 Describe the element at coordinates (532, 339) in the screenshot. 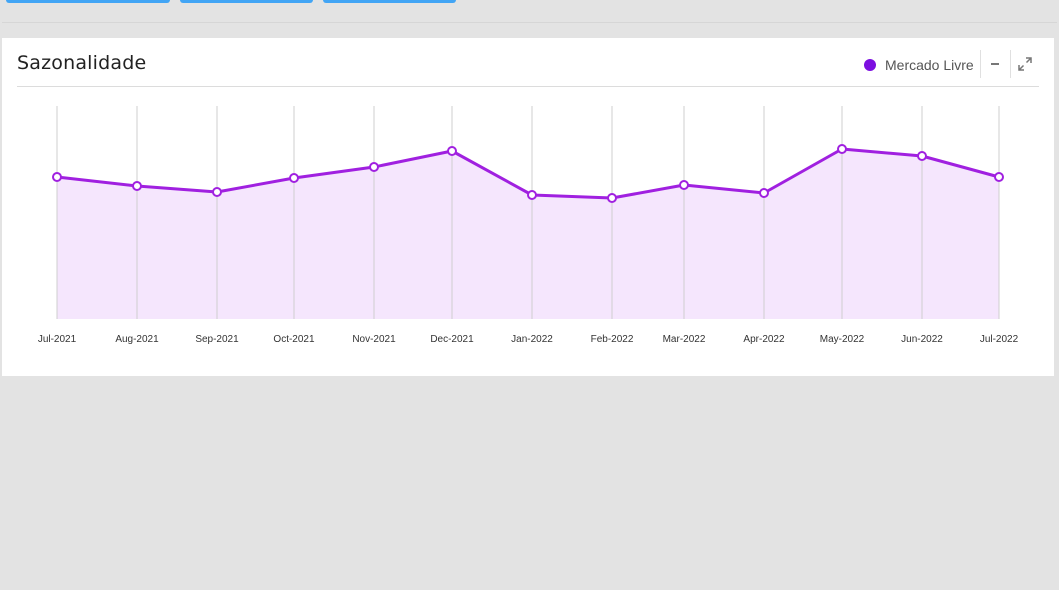

I see `x-tick-label: Jan-2022` at that location.